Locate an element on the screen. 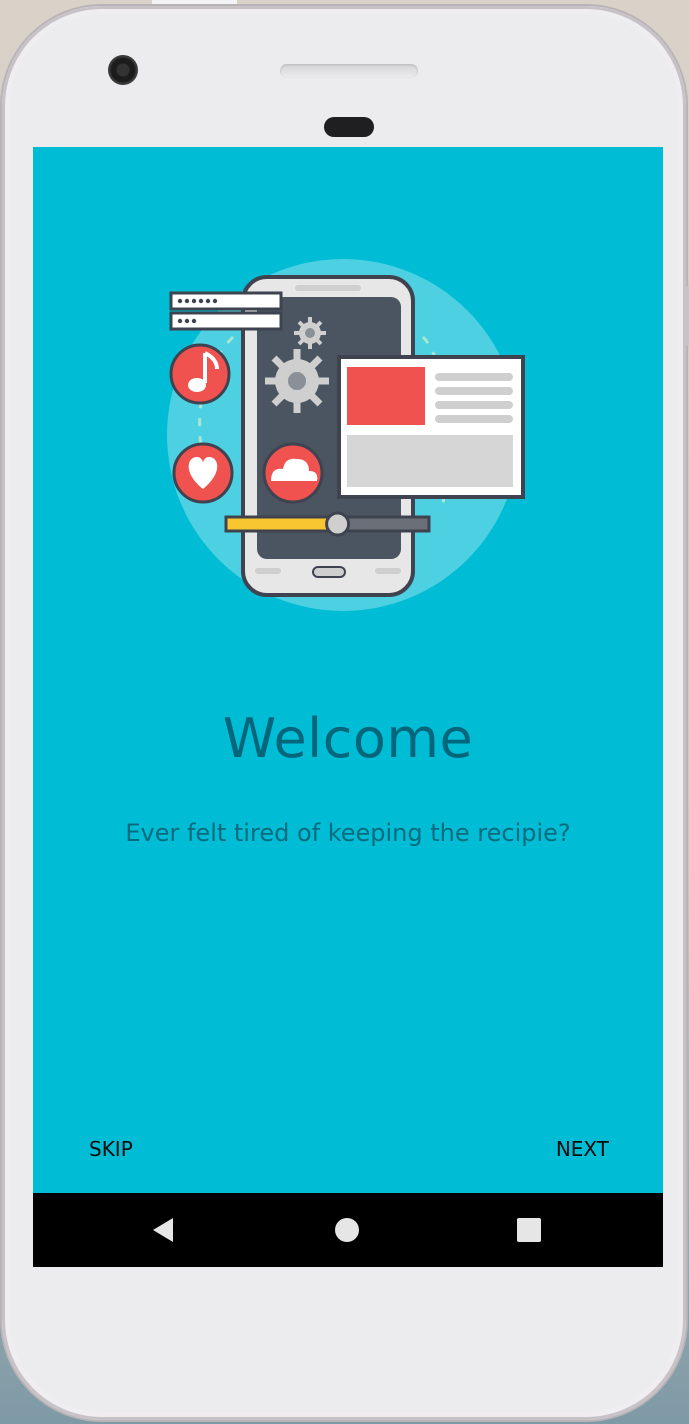  card-icon is located at coordinates (431, 427).